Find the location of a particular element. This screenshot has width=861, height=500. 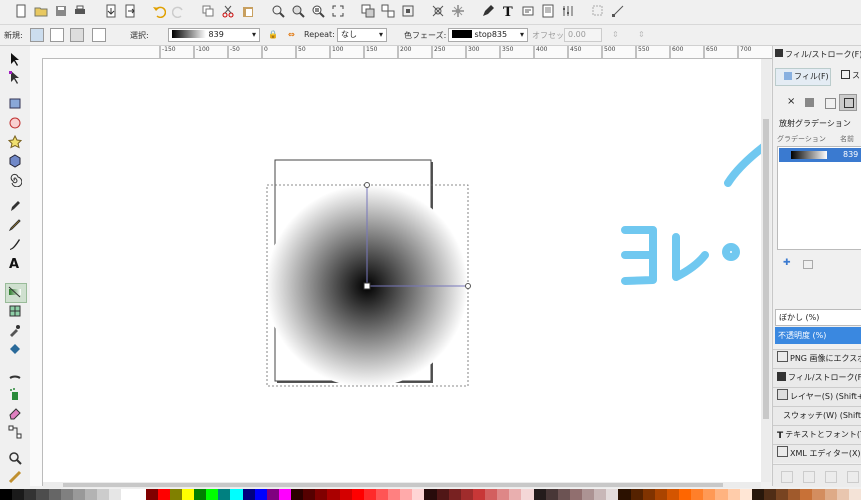

selector-tool-icon is located at coordinates (15, 59).